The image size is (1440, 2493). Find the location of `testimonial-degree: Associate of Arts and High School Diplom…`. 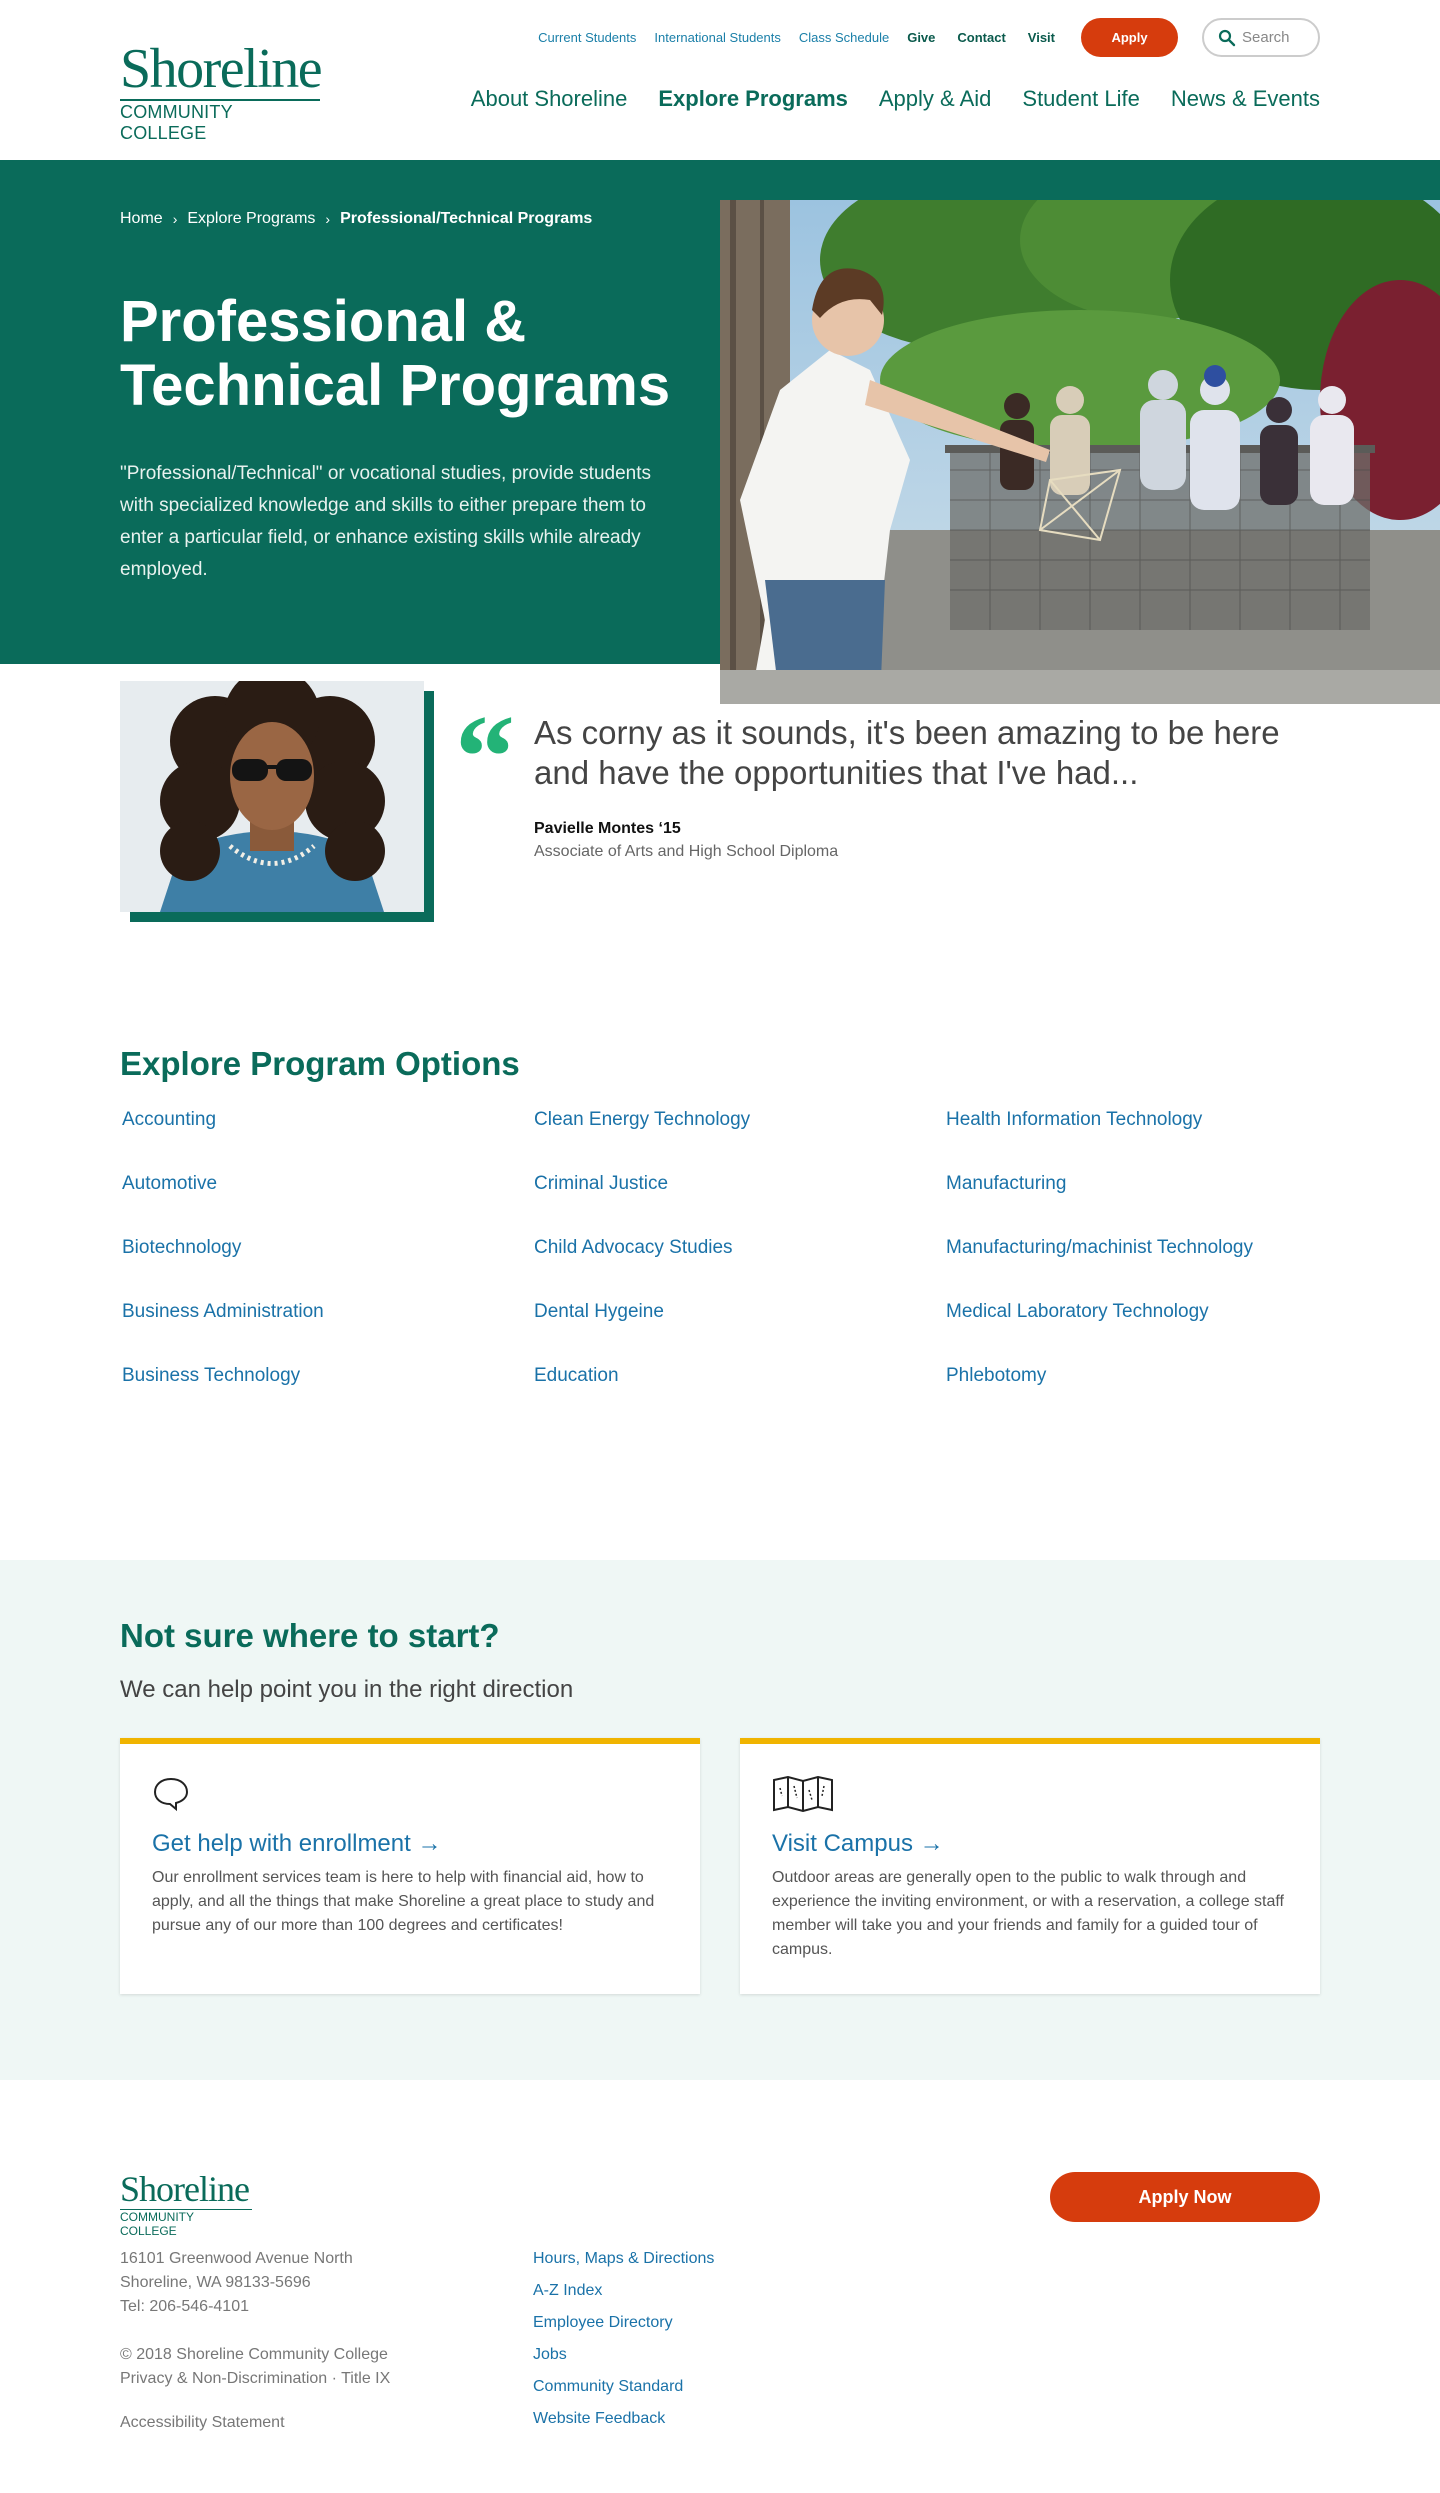

testimonial-degree: Associate of Arts and High School Diplom… is located at coordinates (686, 851).